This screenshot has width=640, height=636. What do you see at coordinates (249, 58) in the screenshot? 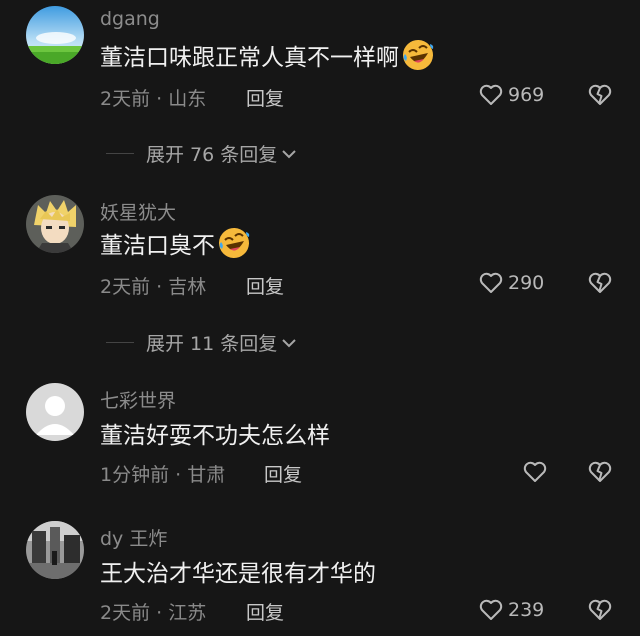
I see `comment-text-content: 董洁口味跟正常人真不一样啊` at bounding box center [249, 58].